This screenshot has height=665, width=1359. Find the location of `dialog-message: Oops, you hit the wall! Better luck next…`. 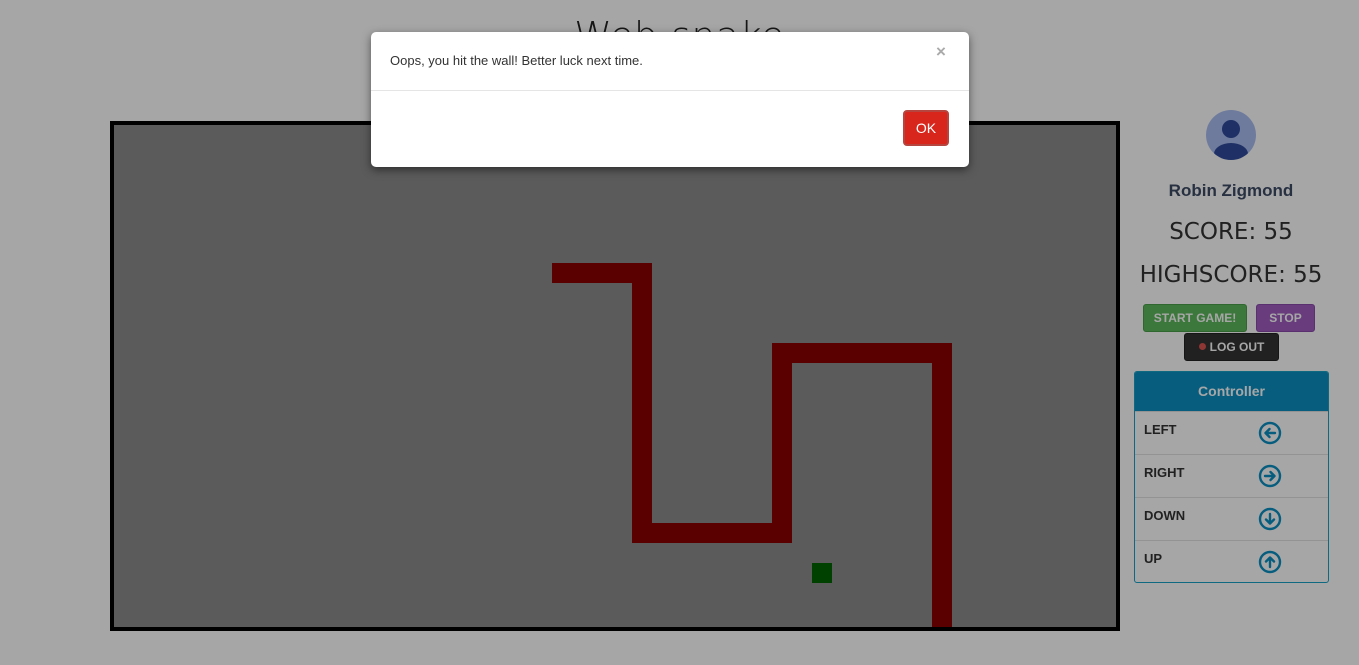

dialog-message: Oops, you hit the wall! Better luck next… is located at coordinates (516, 60).